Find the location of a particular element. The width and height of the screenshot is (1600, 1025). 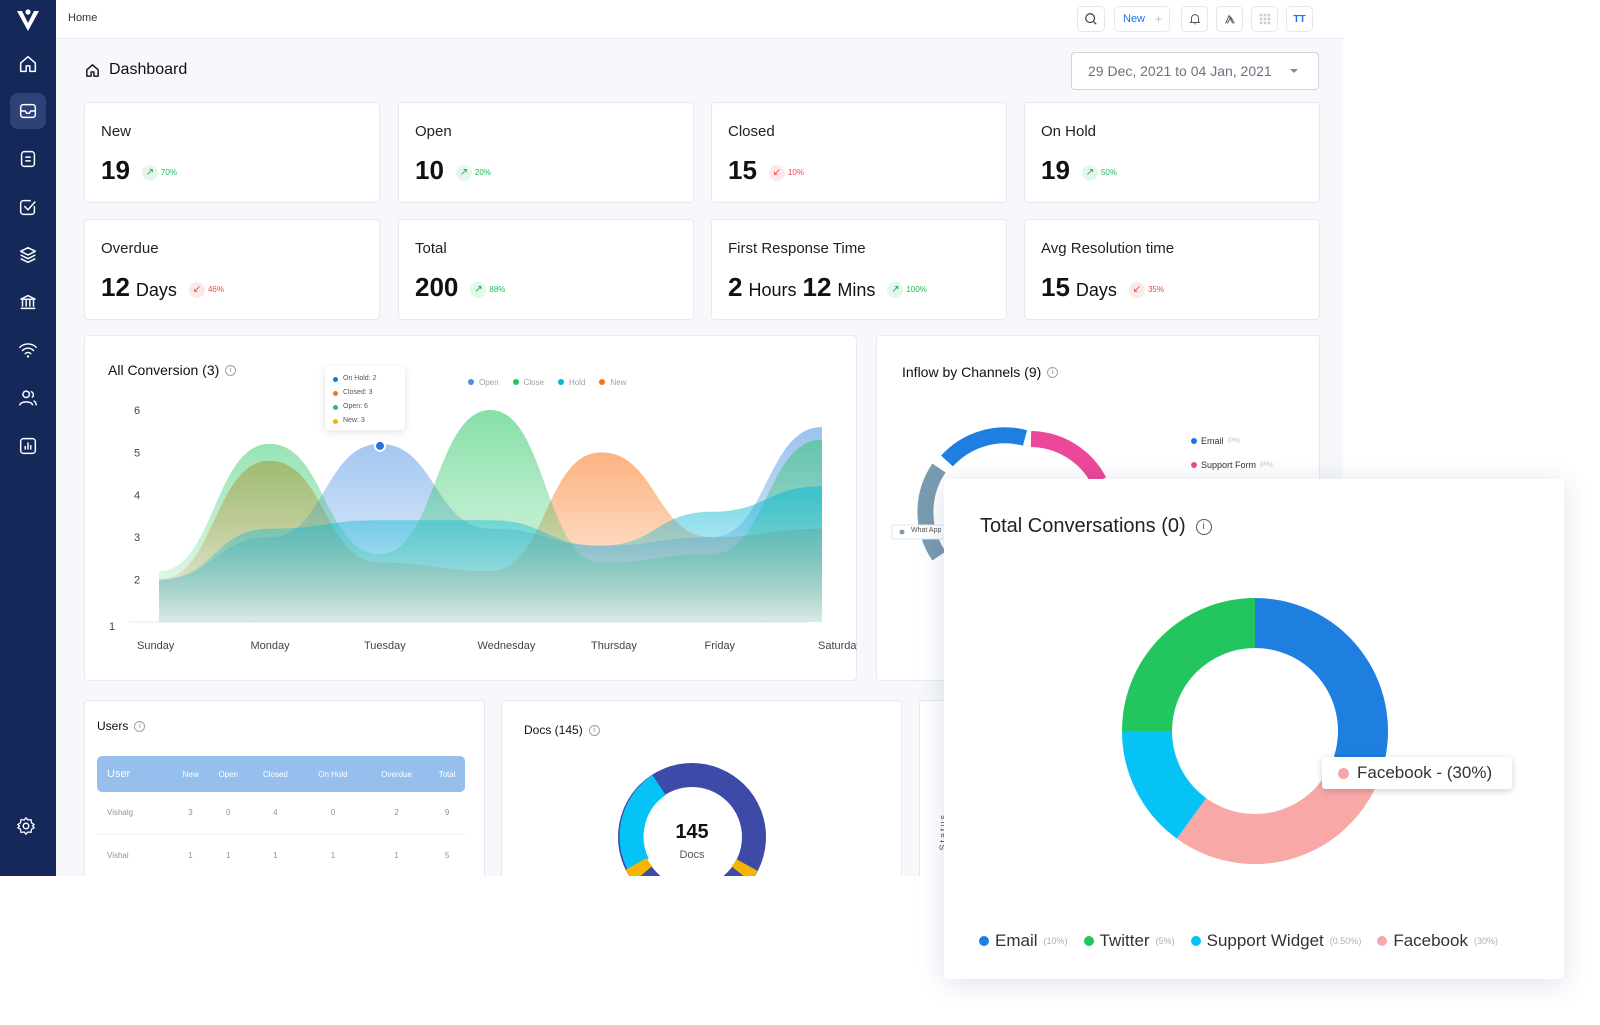

stat-value: 15 Days ↙ 35% is located at coordinates (1102, 287).